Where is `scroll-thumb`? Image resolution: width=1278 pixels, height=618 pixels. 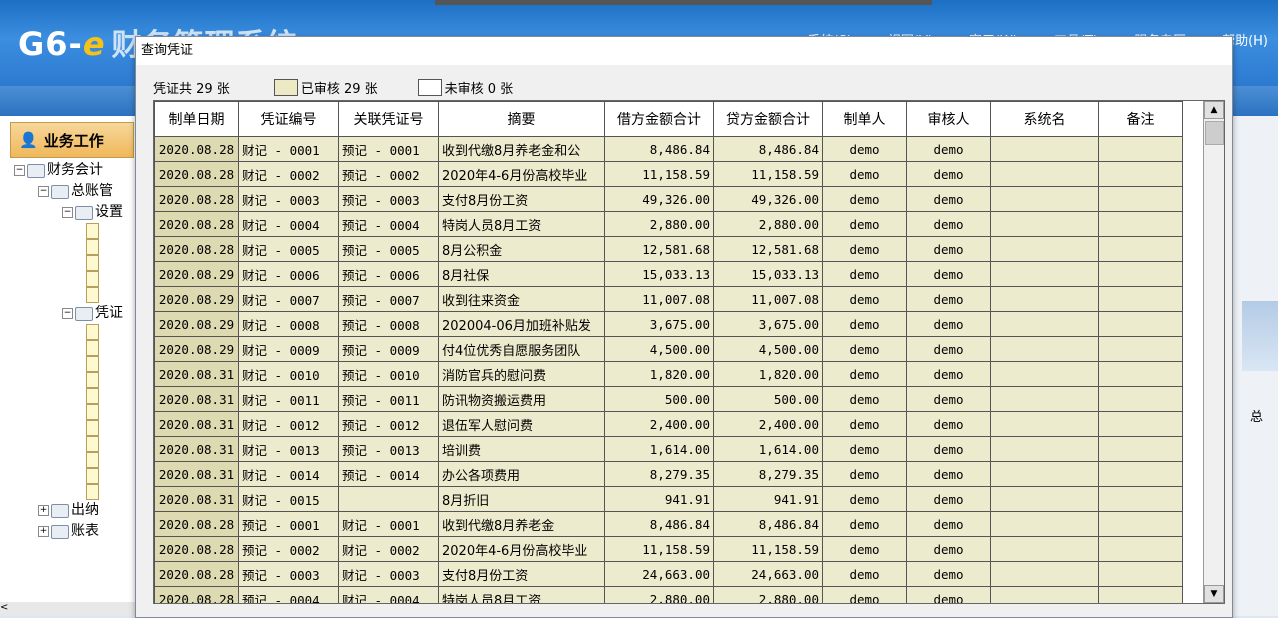
scroll-thumb is located at coordinates (1214, 133).